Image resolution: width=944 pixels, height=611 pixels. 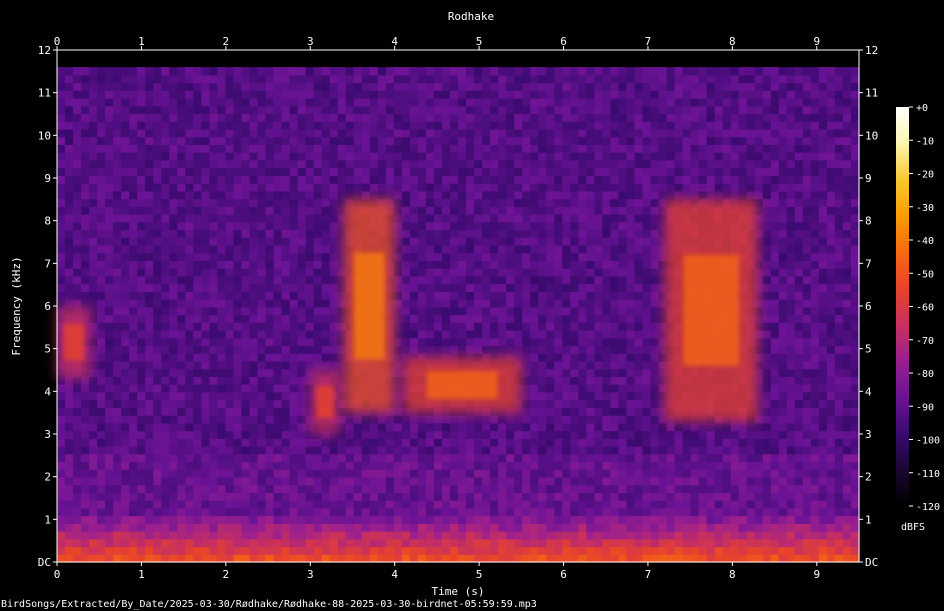 I want to click on y-tick-label-right: 3, so click(x=868, y=434).